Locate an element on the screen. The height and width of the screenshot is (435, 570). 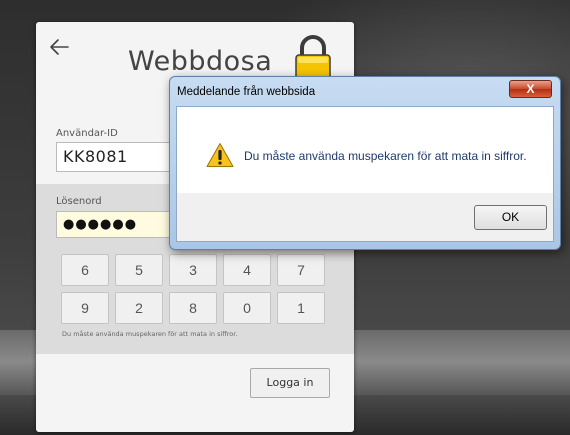
page-title: Webbdosa is located at coordinates (200, 61).